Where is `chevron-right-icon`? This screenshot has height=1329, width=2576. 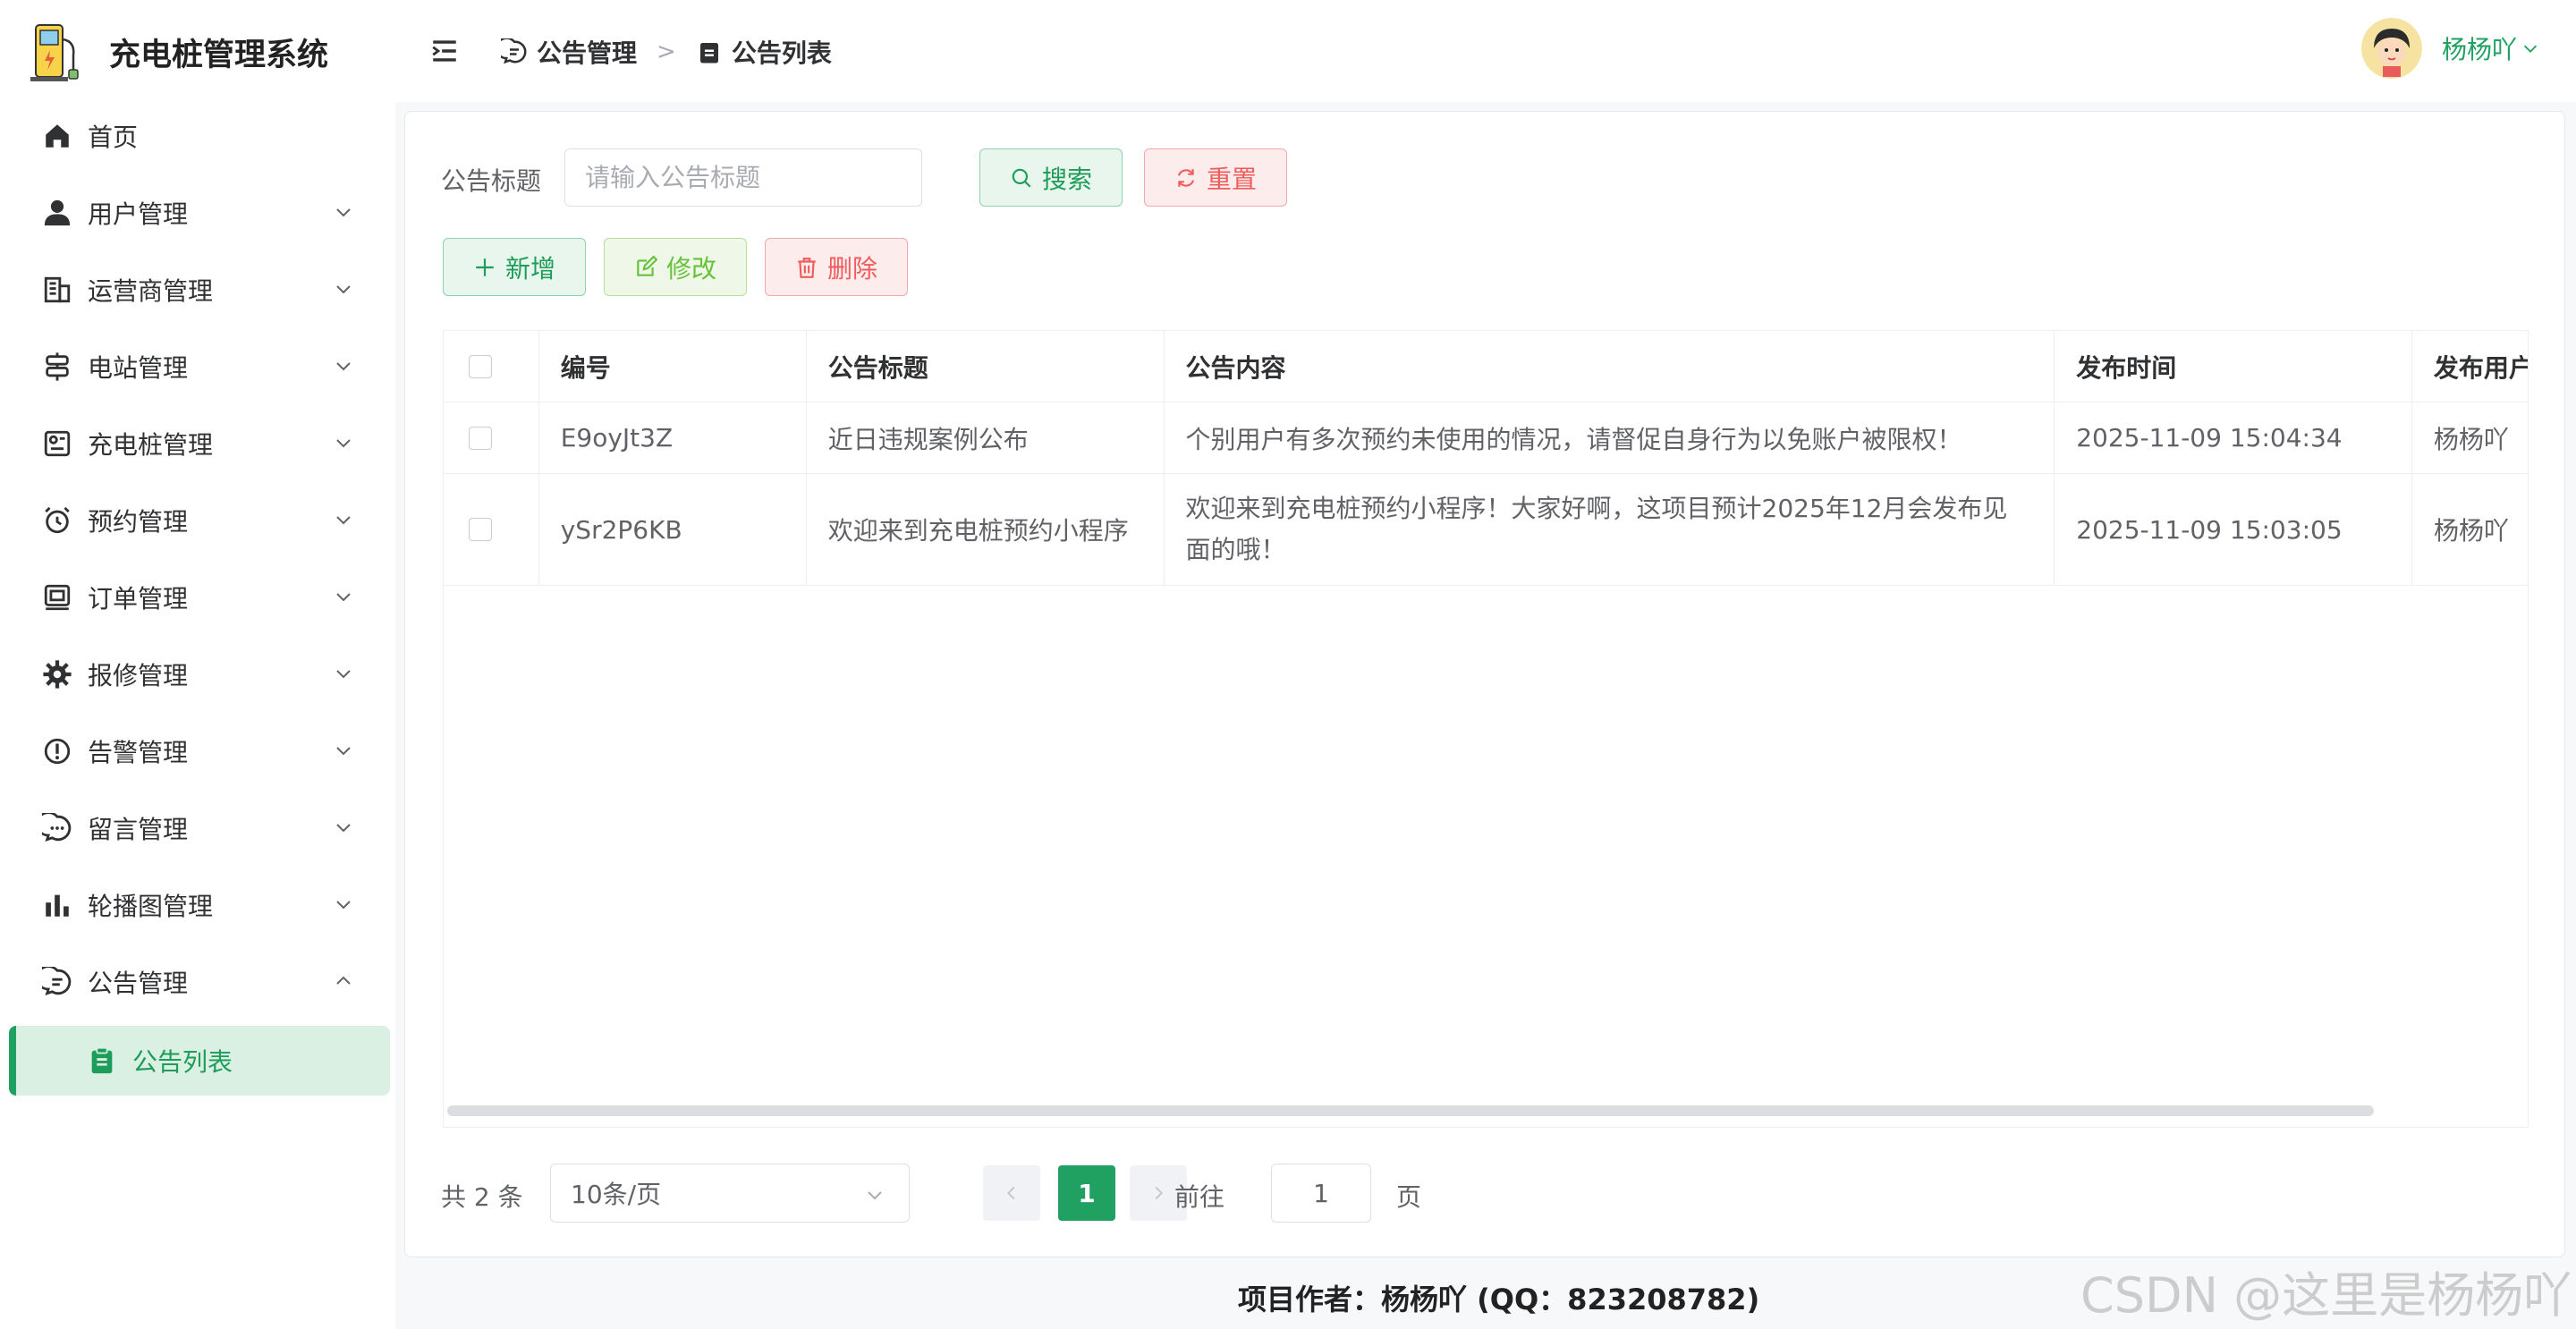
chevron-right-icon is located at coordinates (1159, 1193).